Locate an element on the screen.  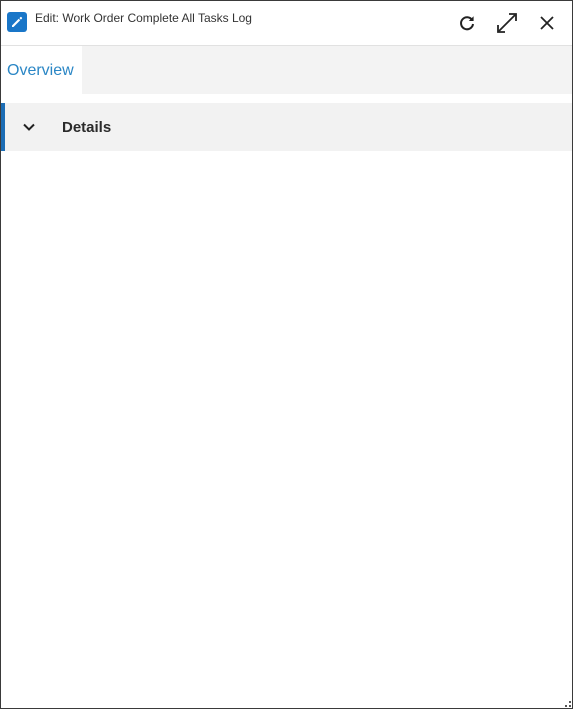
chevron-down-icon is located at coordinates (29, 127).